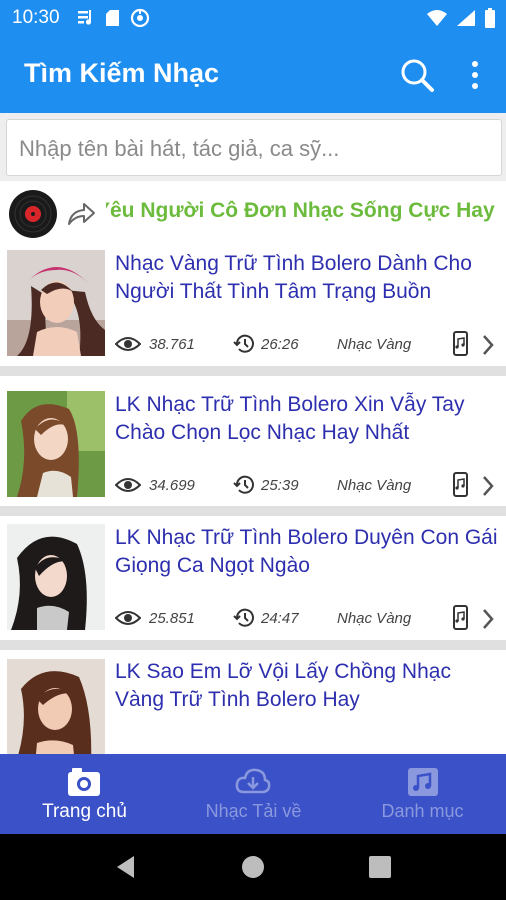  I want to click on nav-home: Trang chủ, so click(84, 794).